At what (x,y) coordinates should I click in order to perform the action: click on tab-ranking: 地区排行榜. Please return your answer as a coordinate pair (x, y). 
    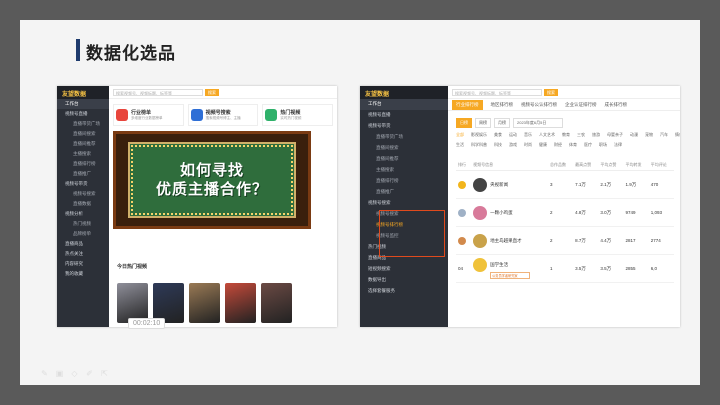
    Looking at the image, I should click on (502, 105).